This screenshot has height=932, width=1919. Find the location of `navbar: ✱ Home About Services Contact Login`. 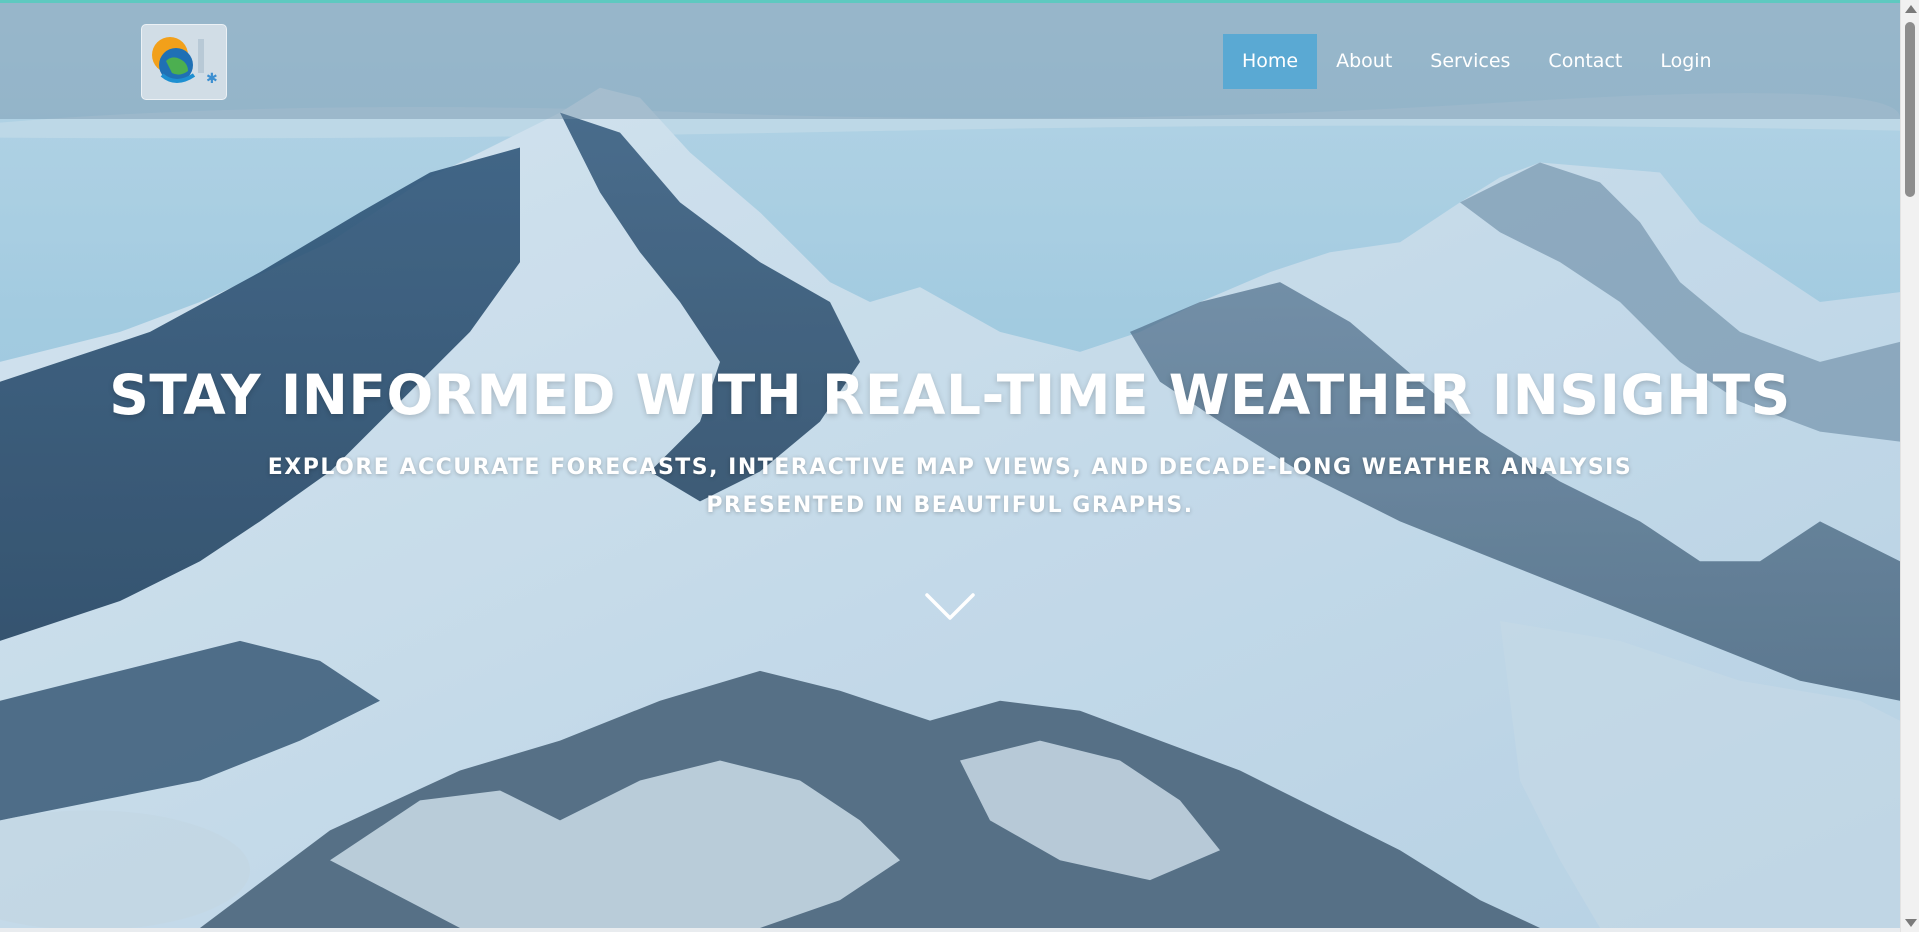

navbar: ✱ Home About Services Contact Login is located at coordinates (950, 61).